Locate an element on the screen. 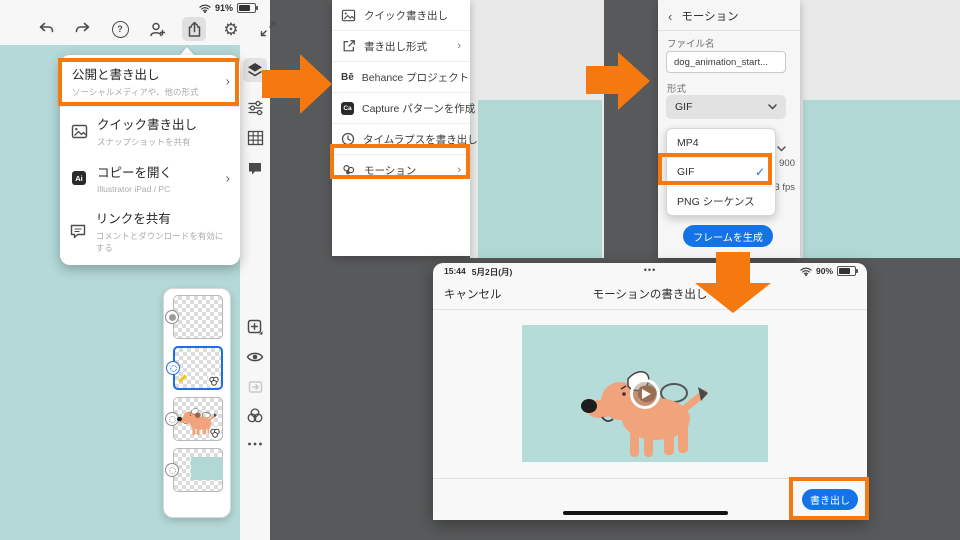 The height and width of the screenshot is (540, 960). layers-panel is located at coordinates (197, 403).